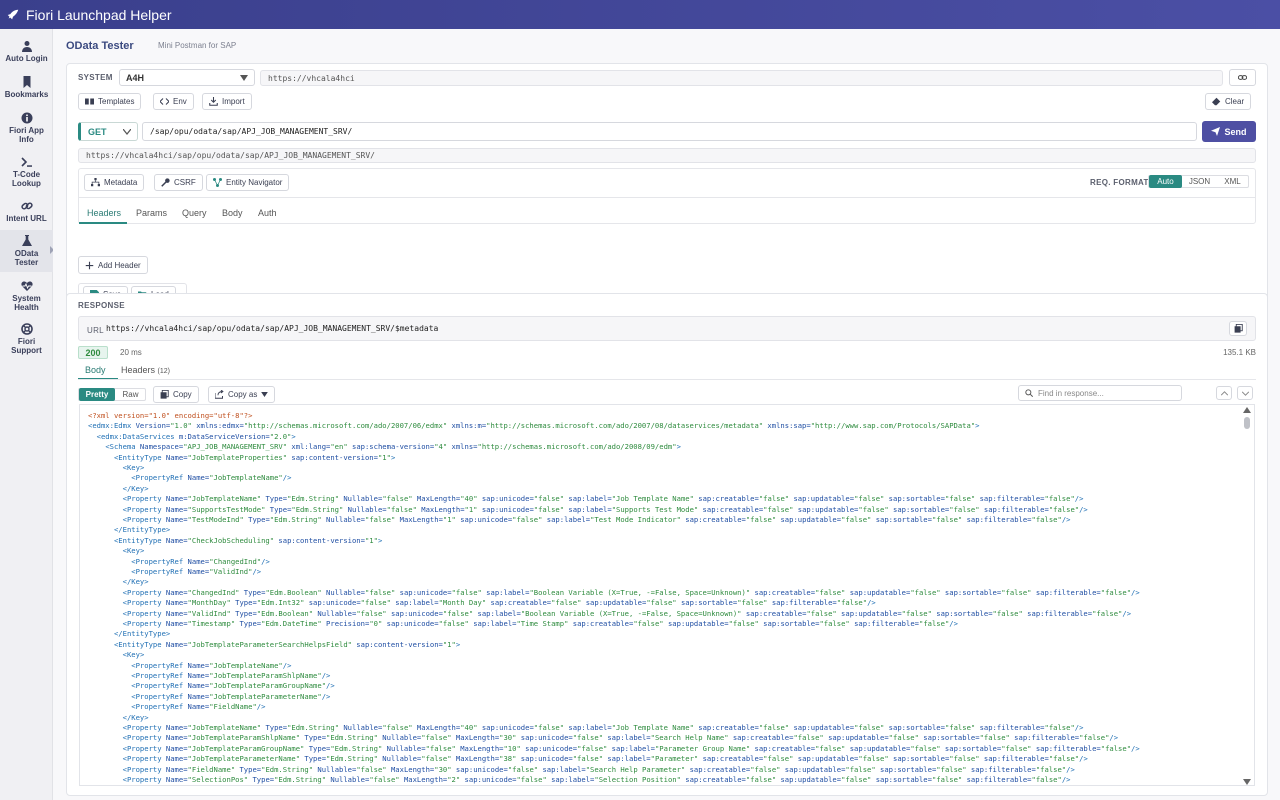 The width and height of the screenshot is (1280, 800). What do you see at coordinates (101, 305) in the screenshot?
I see `response-label: RESPONSE` at bounding box center [101, 305].